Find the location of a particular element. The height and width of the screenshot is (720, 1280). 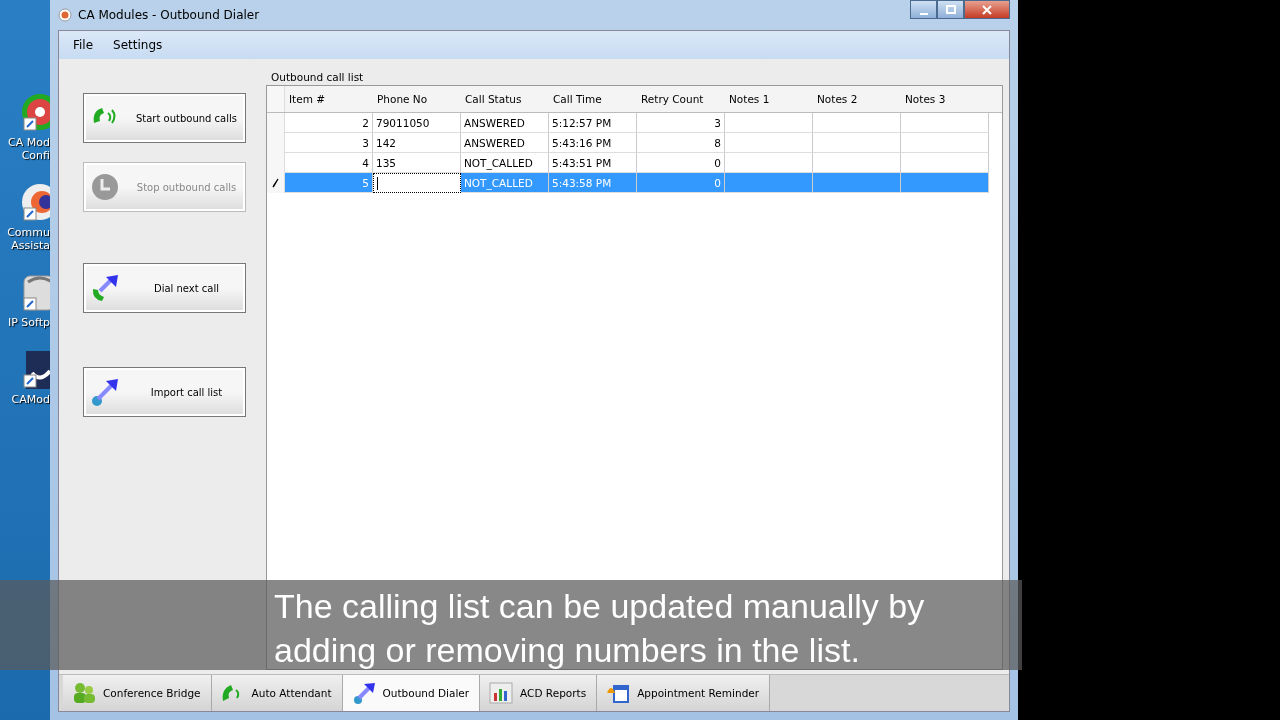

table-cell: 79011050 is located at coordinates (417, 123).